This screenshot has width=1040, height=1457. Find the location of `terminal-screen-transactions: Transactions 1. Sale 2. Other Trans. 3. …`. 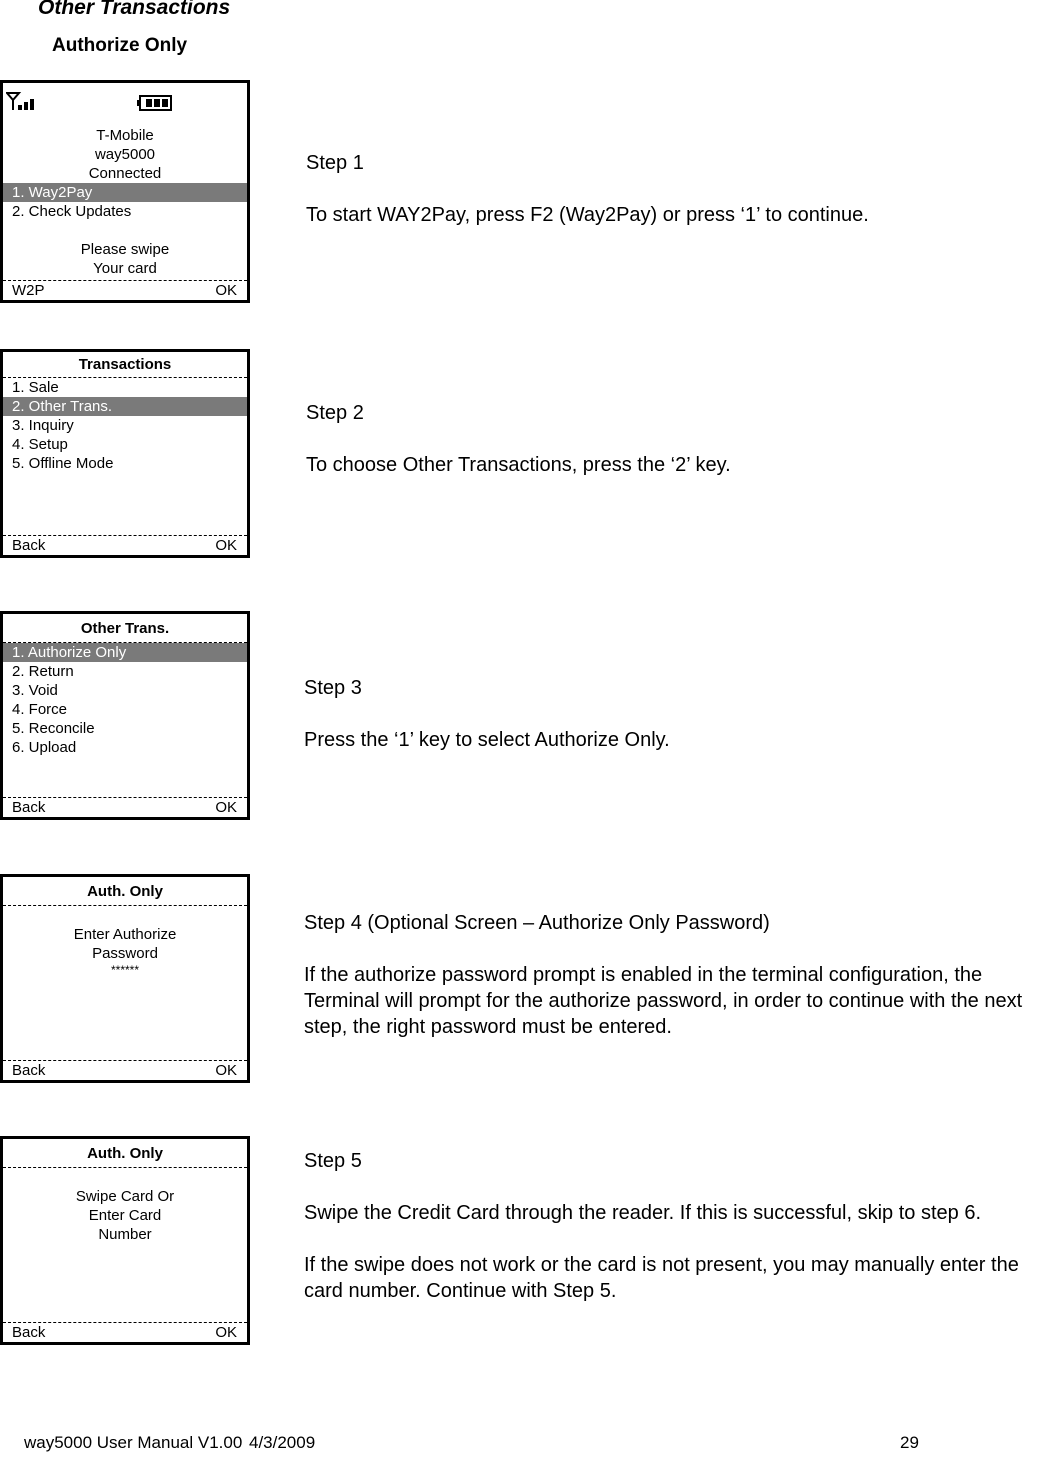

terminal-screen-transactions: Transactions 1. Sale 2. Other Trans. 3. … is located at coordinates (125, 453).